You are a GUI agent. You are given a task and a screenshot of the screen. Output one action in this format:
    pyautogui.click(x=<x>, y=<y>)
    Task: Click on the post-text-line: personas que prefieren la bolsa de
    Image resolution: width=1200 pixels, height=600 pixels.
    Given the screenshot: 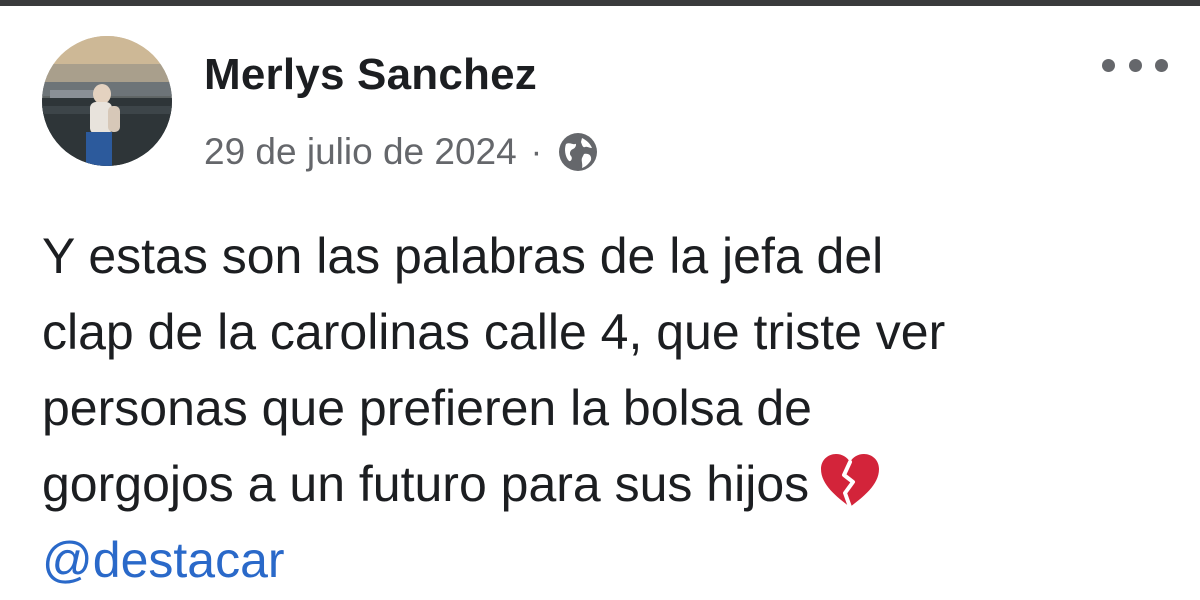 What is the action you would take?
    pyautogui.click(x=427, y=408)
    